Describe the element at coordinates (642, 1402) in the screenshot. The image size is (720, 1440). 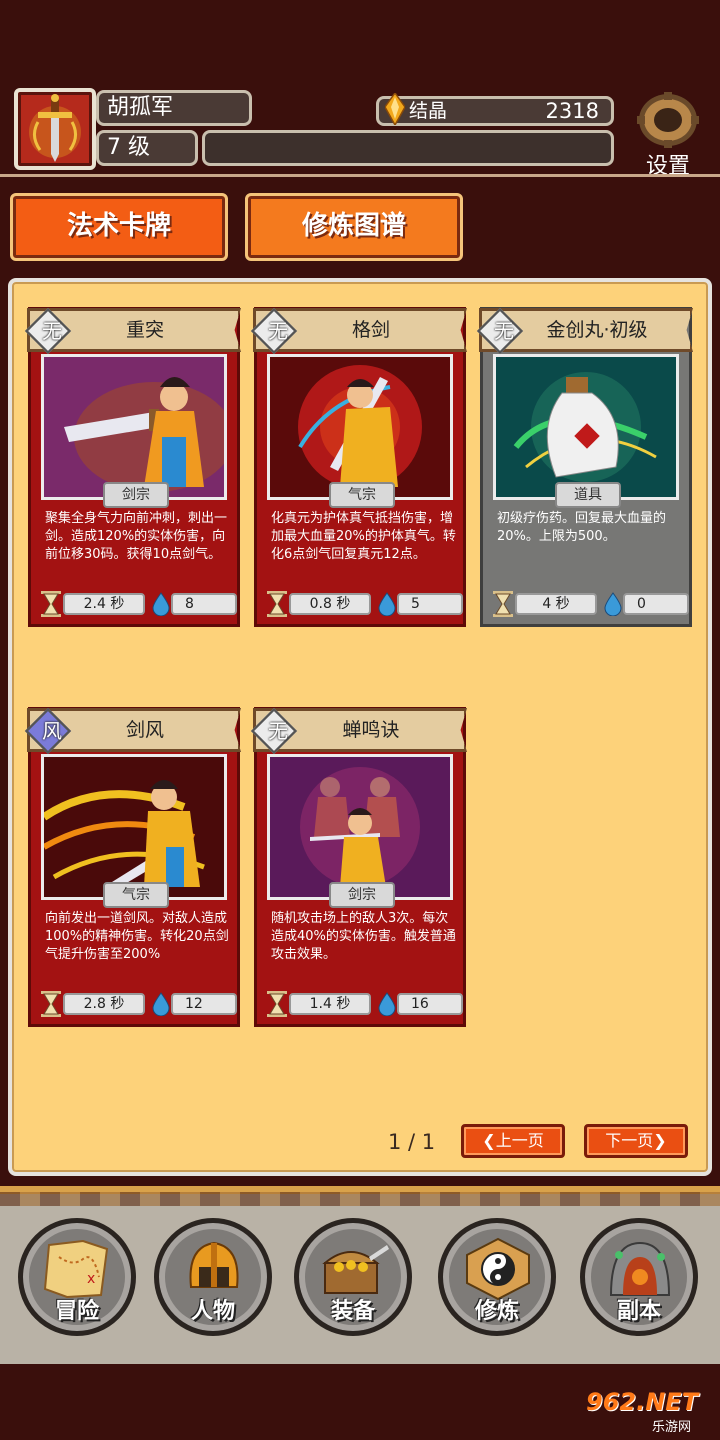
I see `watermark-main: 962.NET` at that location.